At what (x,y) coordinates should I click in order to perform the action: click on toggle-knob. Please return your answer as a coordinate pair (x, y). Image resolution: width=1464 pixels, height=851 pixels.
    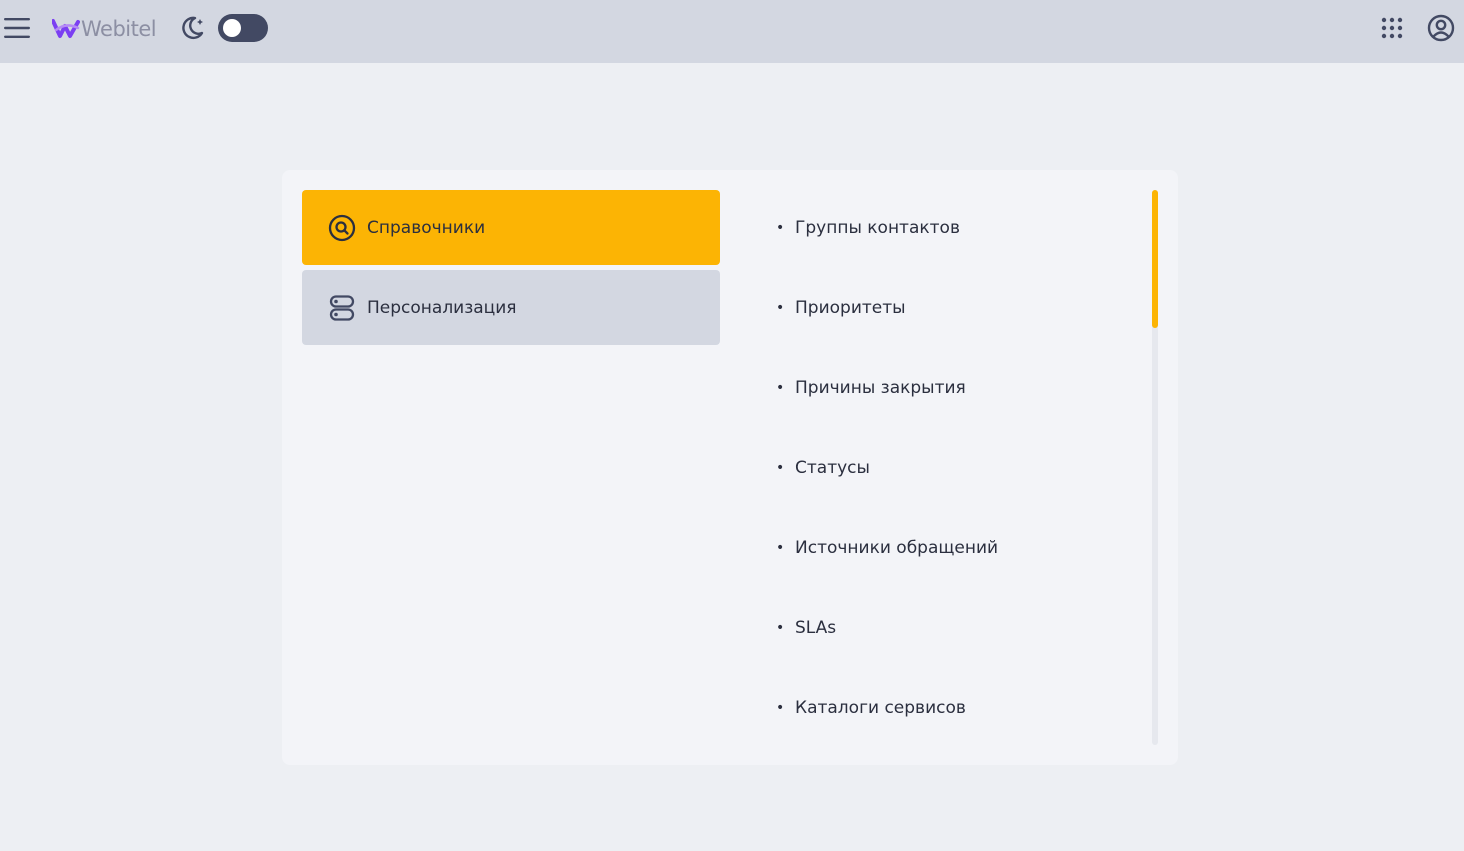
    Looking at the image, I should click on (232, 28).